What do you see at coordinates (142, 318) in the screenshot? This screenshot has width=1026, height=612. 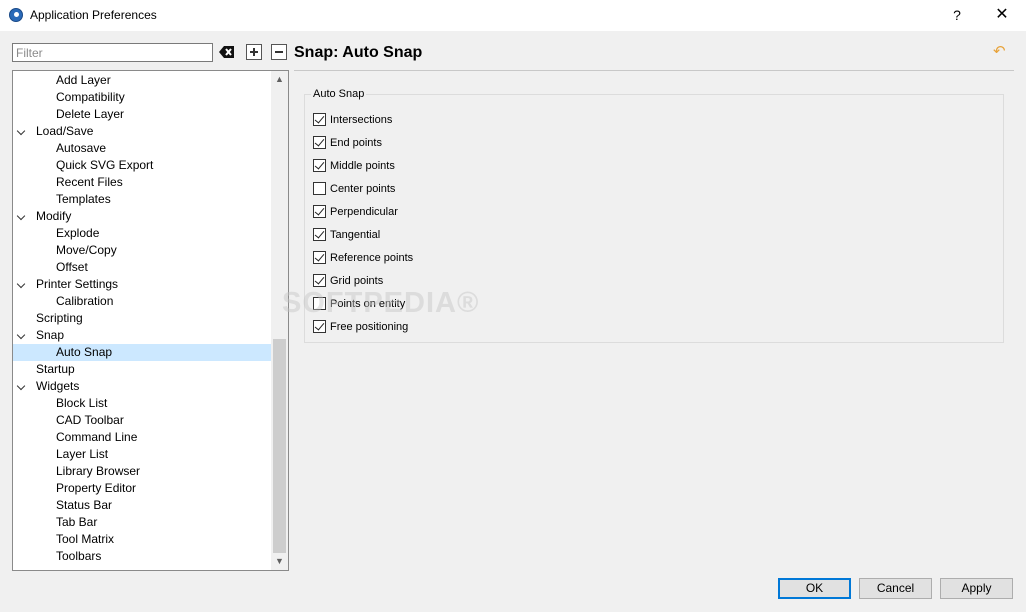 I see `tree-item: Scripting` at bounding box center [142, 318].